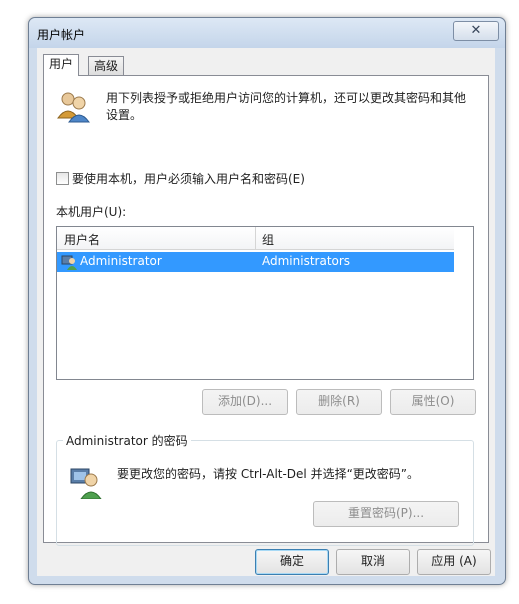 This screenshot has height=604, width=519. I want to click on column-separator, so click(255, 238).